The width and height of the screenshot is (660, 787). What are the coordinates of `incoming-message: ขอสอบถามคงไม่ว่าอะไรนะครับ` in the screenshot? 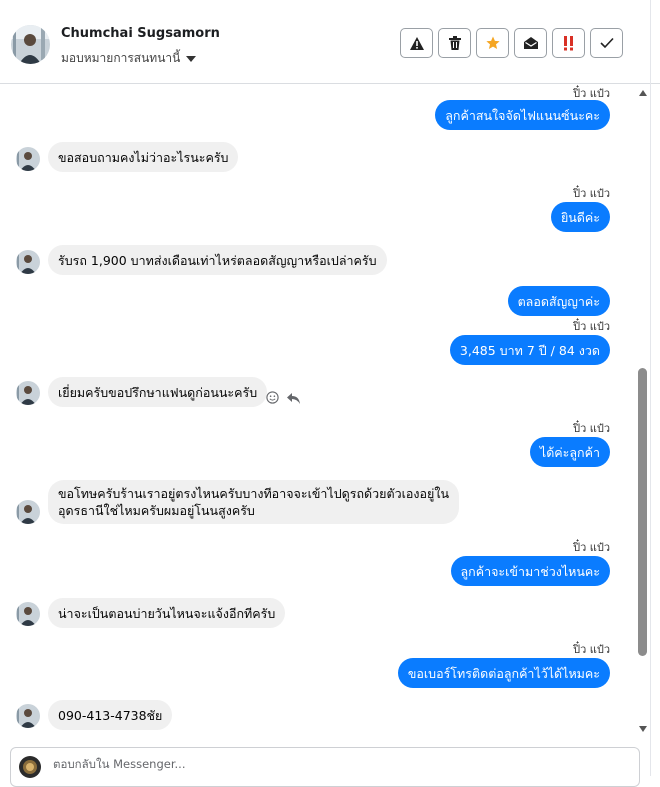 It's located at (143, 157).